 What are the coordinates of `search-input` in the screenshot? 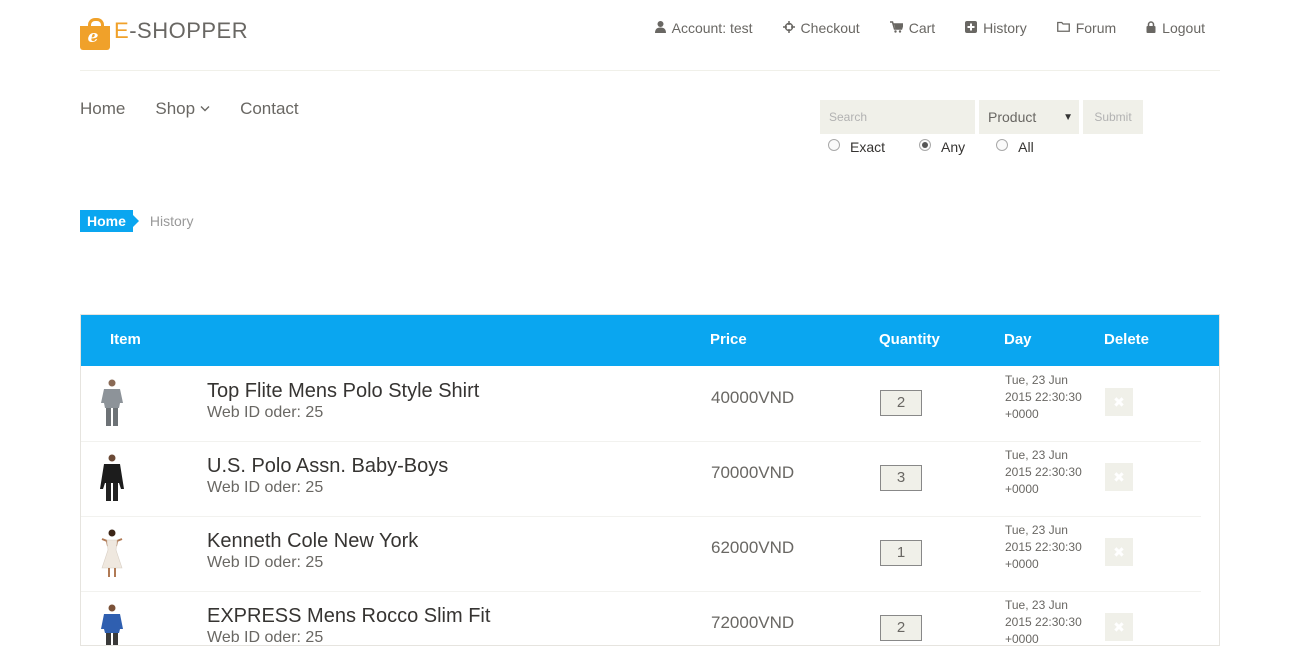 It's located at (897, 117).